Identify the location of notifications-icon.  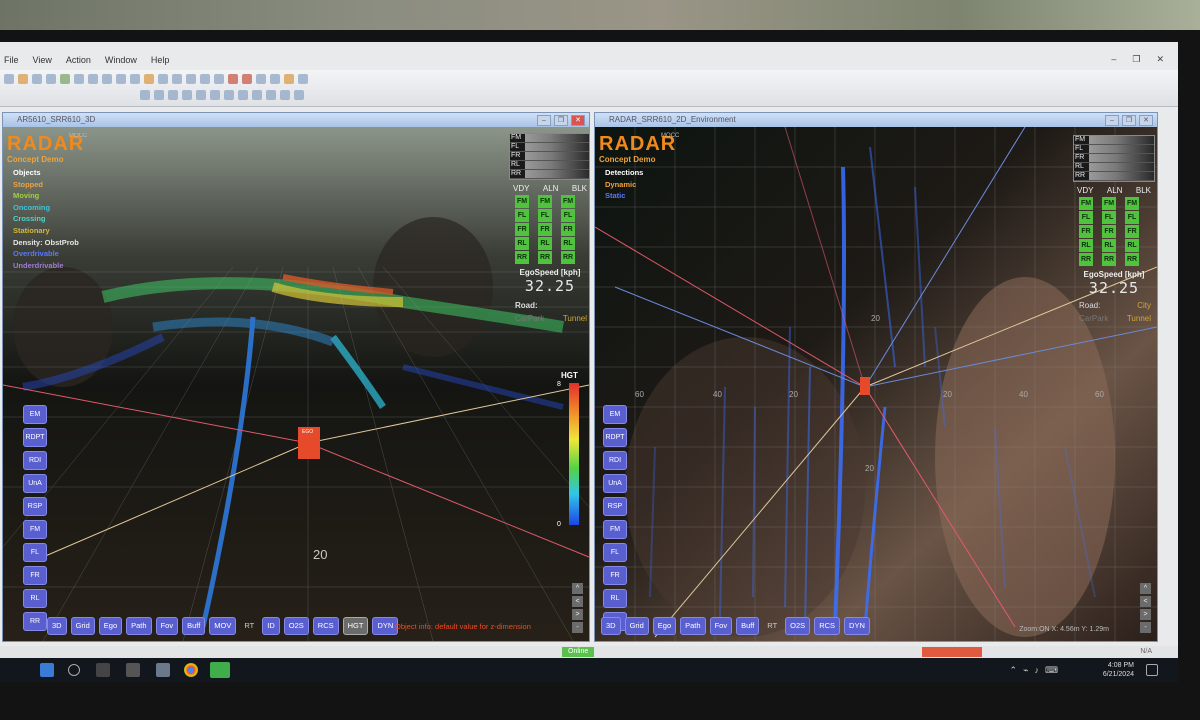
(1152, 670).